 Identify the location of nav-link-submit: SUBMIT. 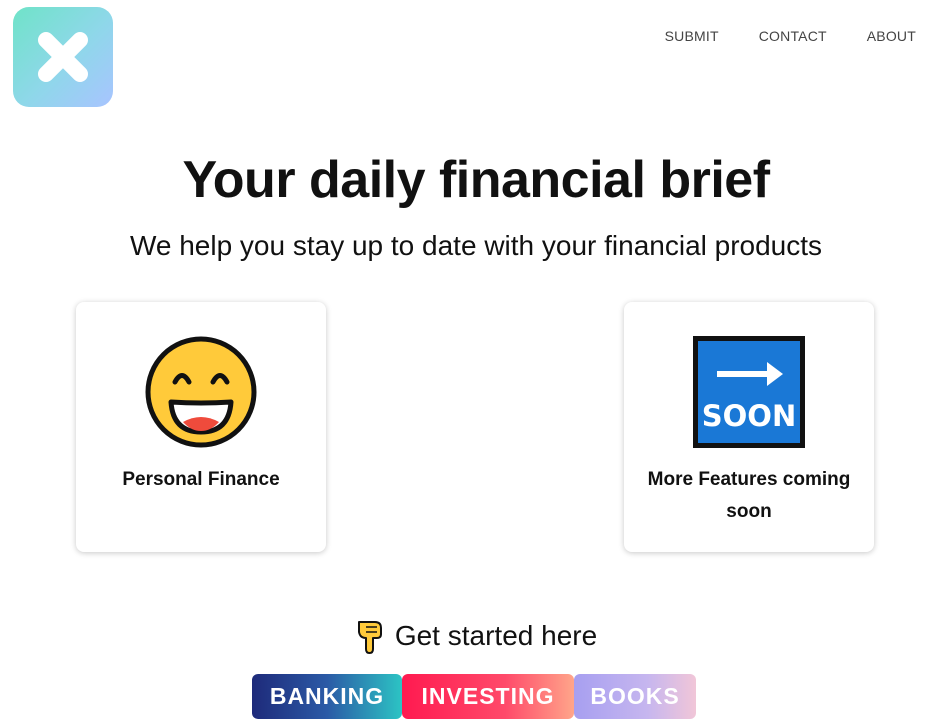
(692, 36).